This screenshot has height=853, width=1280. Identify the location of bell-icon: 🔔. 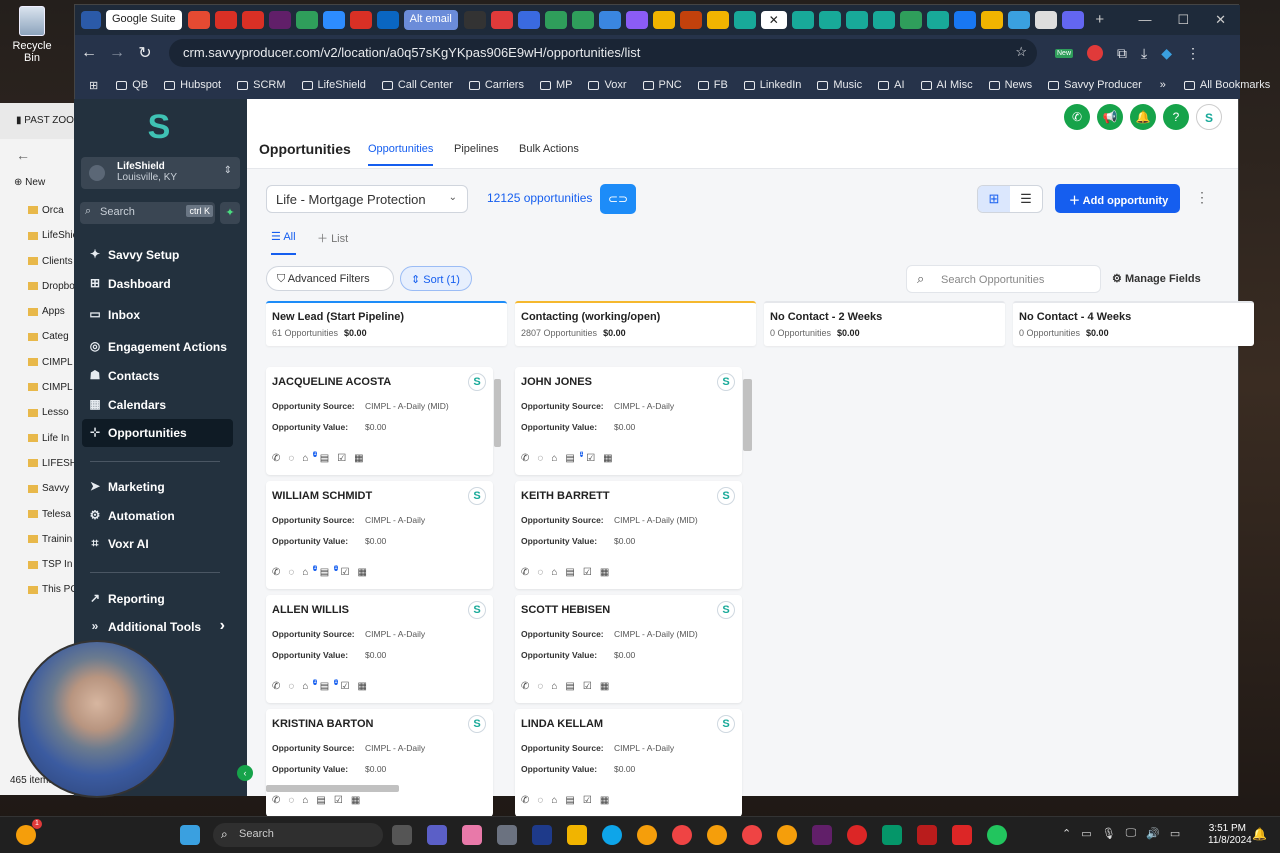
(1143, 117).